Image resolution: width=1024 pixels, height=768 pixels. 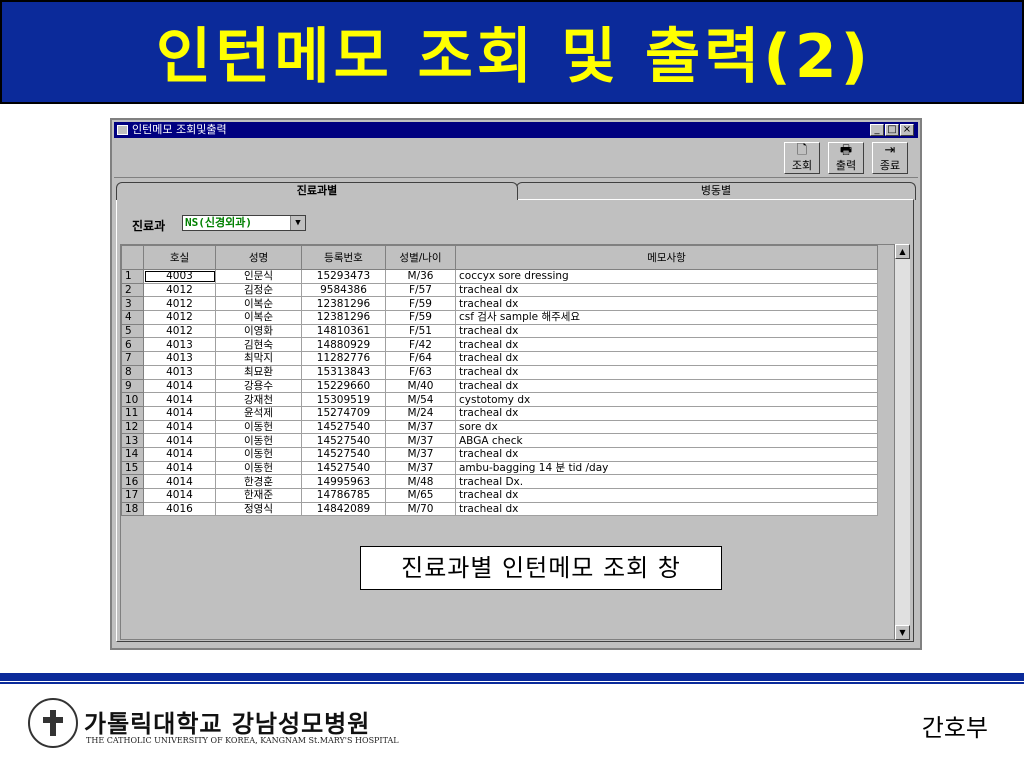 What do you see at coordinates (258, 304) in the screenshot?
I see `cell-name: 이복순` at bounding box center [258, 304].